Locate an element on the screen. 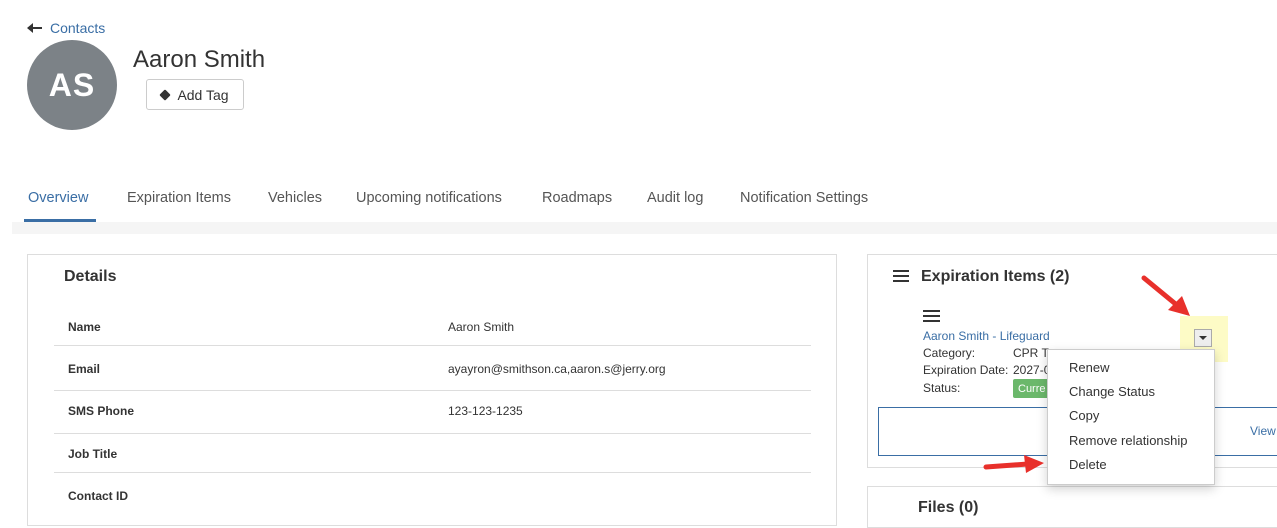 The height and width of the screenshot is (528, 1277). menu-item-copy: Copy is located at coordinates (1084, 415).